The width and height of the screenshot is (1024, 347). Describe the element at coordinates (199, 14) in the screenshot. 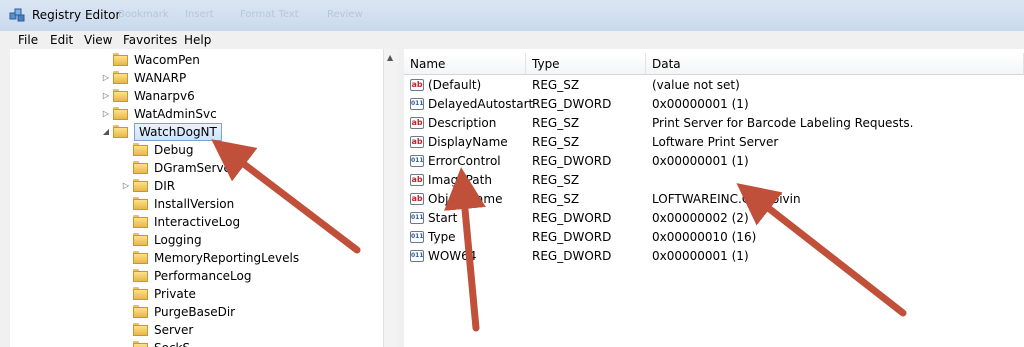

I see `ghost-tab: Insert` at that location.